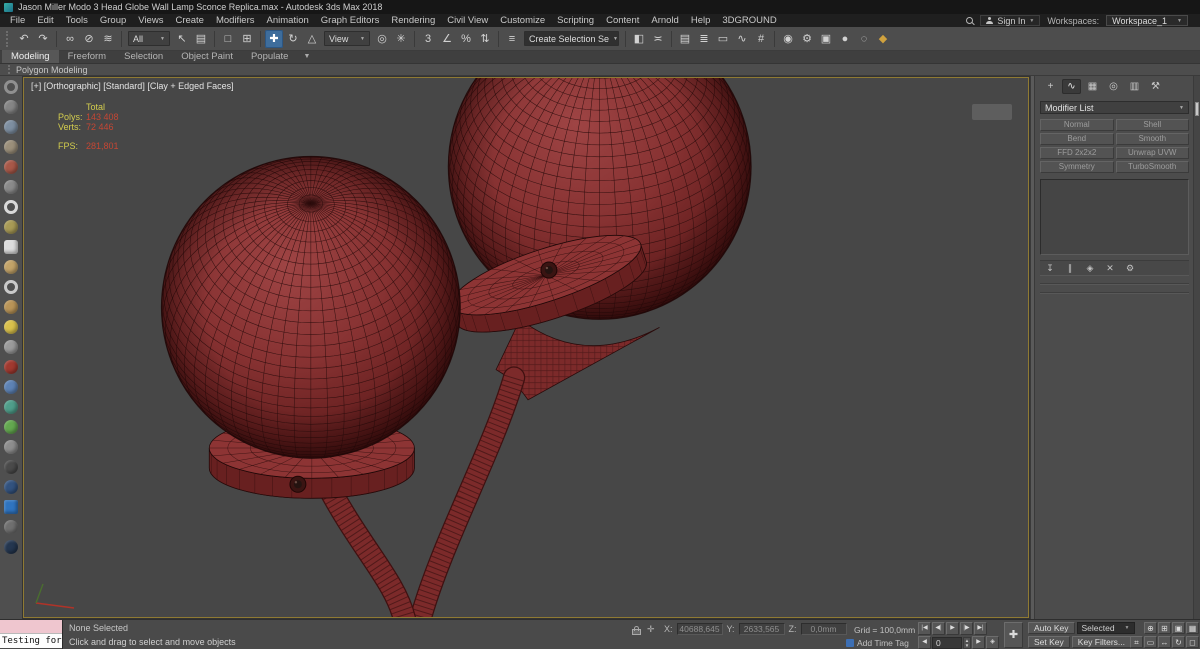  What do you see at coordinates (77, 20) in the screenshot?
I see `menu-item: Tools` at bounding box center [77, 20].